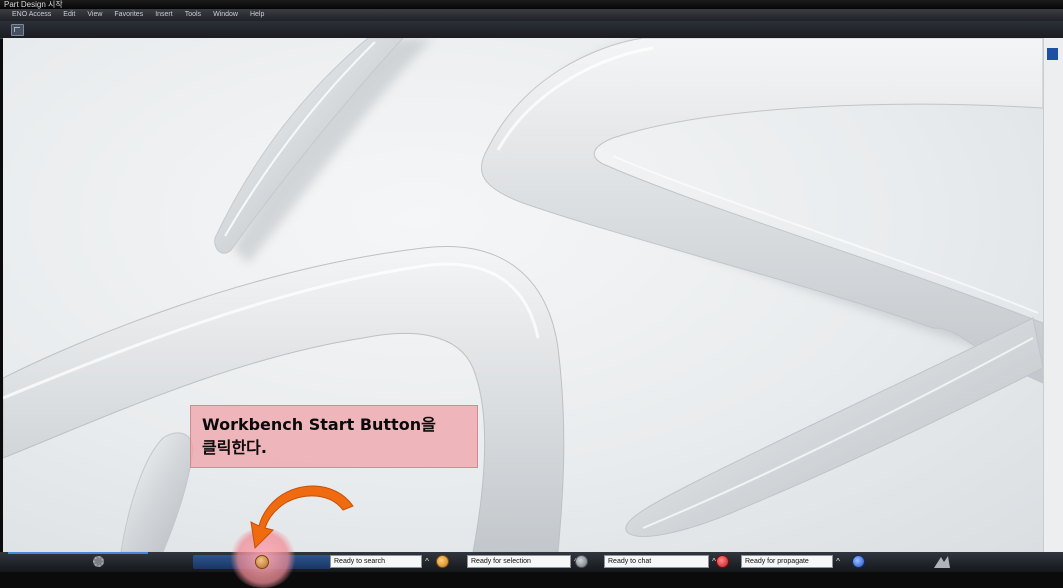  I want to click on menu-item-tools: Tools, so click(193, 15).